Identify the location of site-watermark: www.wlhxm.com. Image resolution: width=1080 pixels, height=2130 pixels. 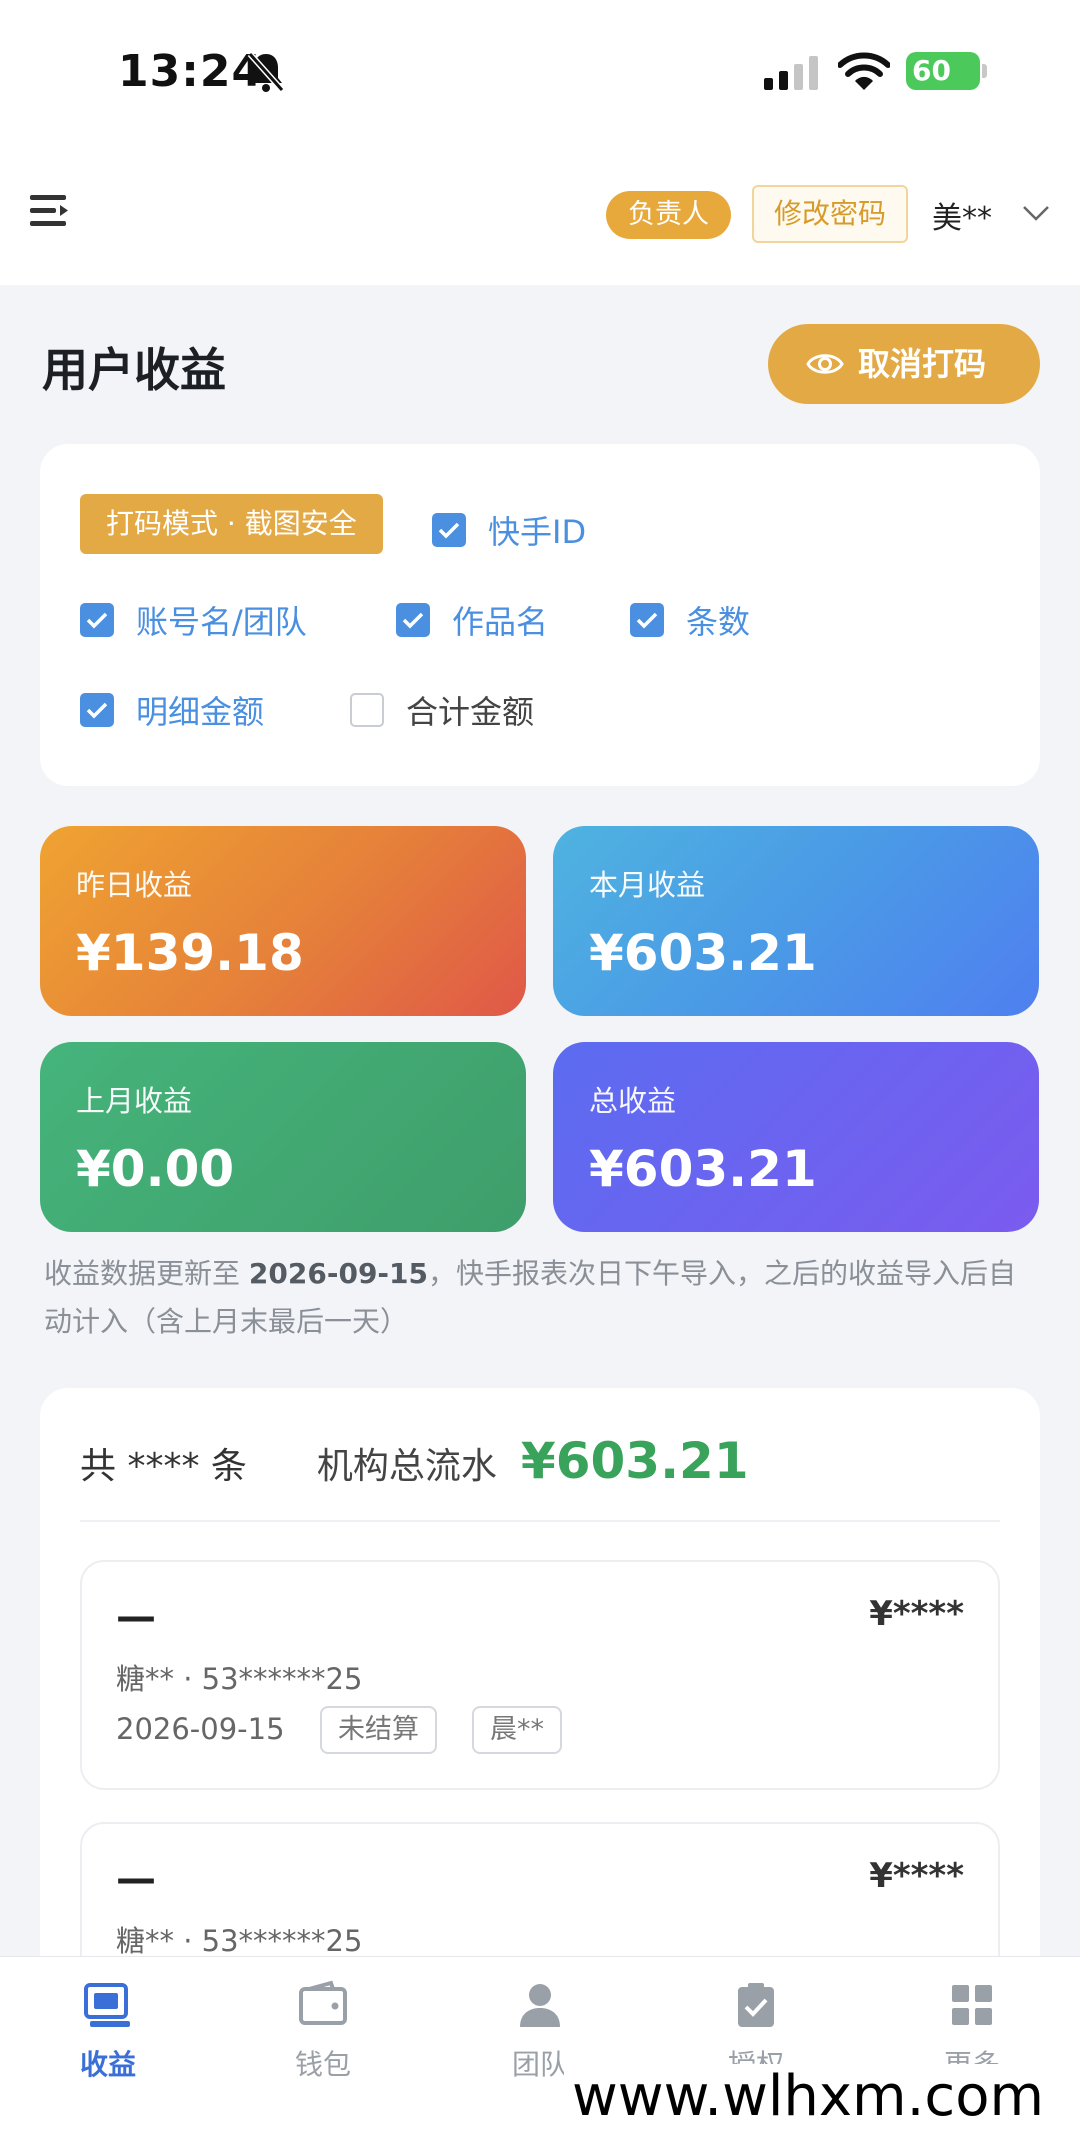
(808, 2097).